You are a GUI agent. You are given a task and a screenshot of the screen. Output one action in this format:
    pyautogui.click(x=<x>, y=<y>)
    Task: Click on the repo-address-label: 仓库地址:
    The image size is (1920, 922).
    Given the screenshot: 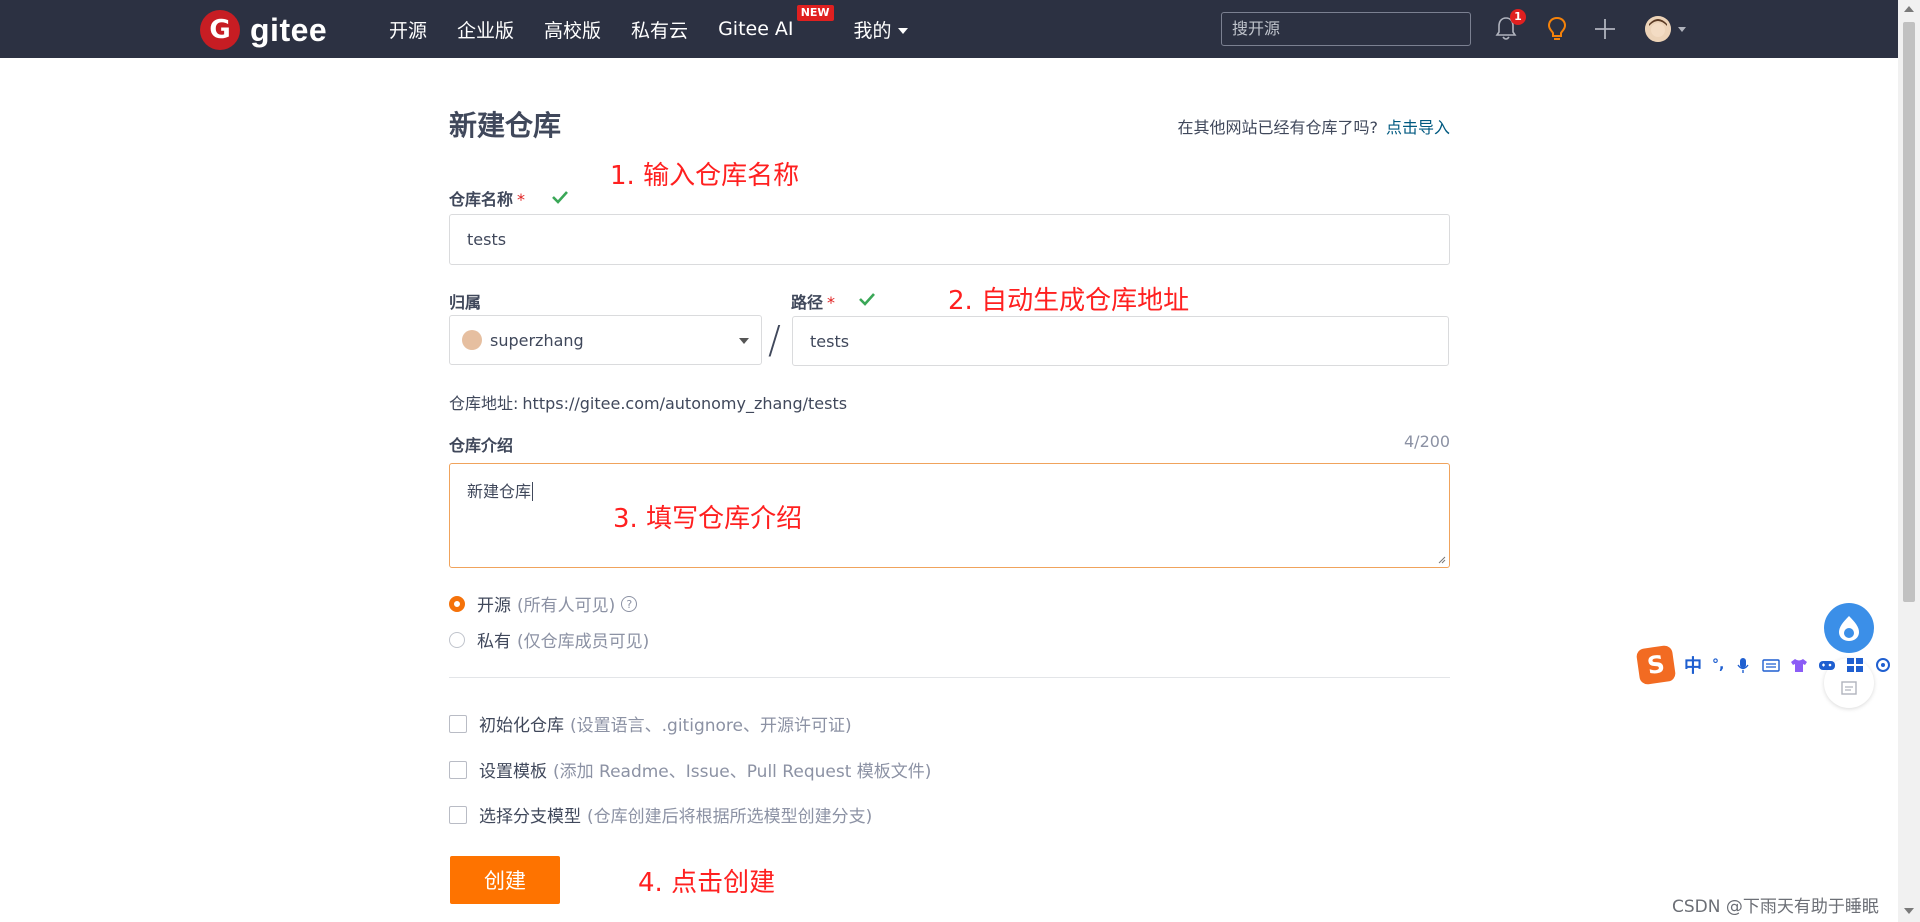 What is the action you would take?
    pyautogui.click(x=484, y=403)
    